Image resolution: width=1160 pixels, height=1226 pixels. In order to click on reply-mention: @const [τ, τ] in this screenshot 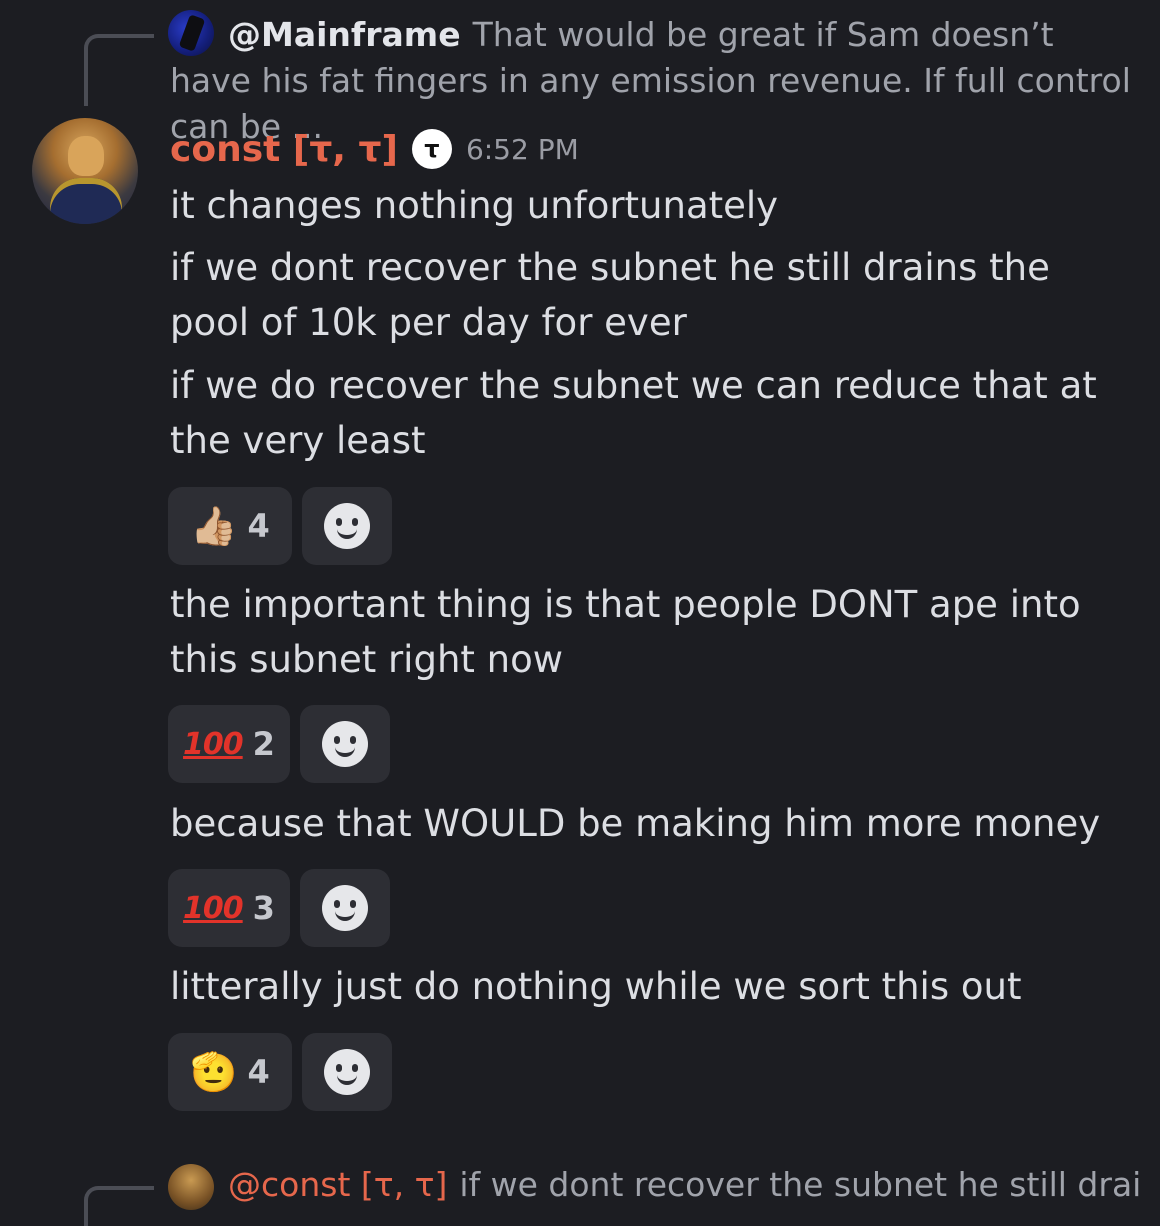, I will do `click(337, 1184)`.